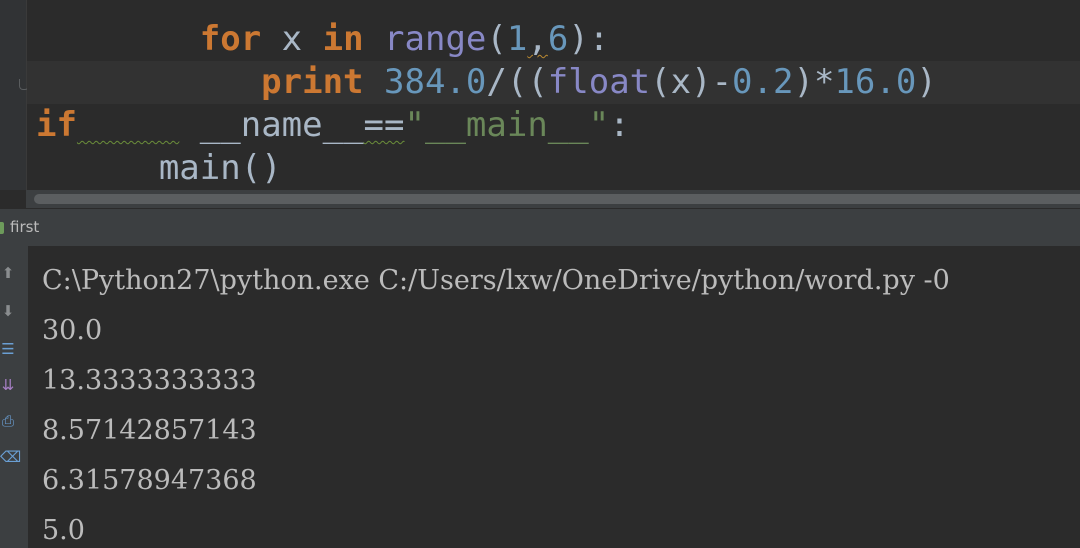 The image size is (1080, 548). Describe the element at coordinates (8, 311) in the screenshot. I see `down-arrow-icon: ⬇` at that location.